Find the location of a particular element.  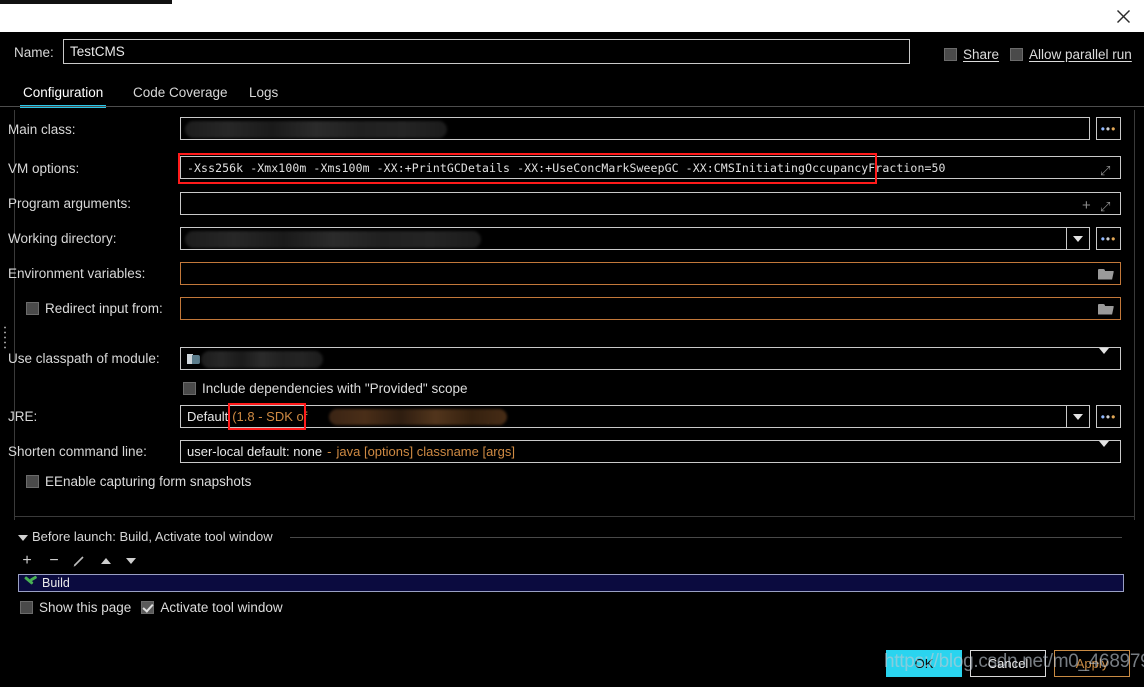

working-directory-redaction is located at coordinates (333, 239).